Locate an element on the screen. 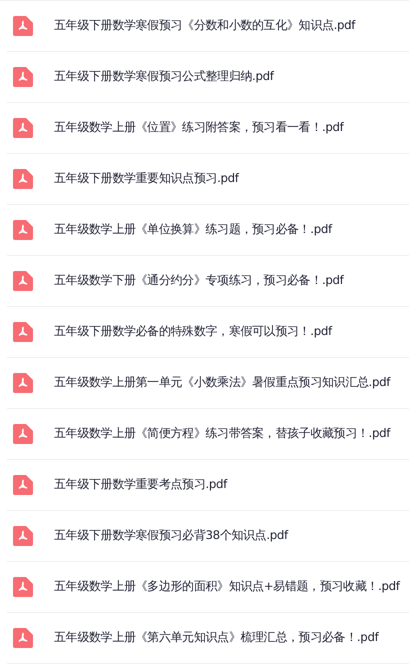 The height and width of the screenshot is (665, 409). file-name: 五年级下册数学寒假预习《分数和小数的互化》知识点.pdf is located at coordinates (205, 26).